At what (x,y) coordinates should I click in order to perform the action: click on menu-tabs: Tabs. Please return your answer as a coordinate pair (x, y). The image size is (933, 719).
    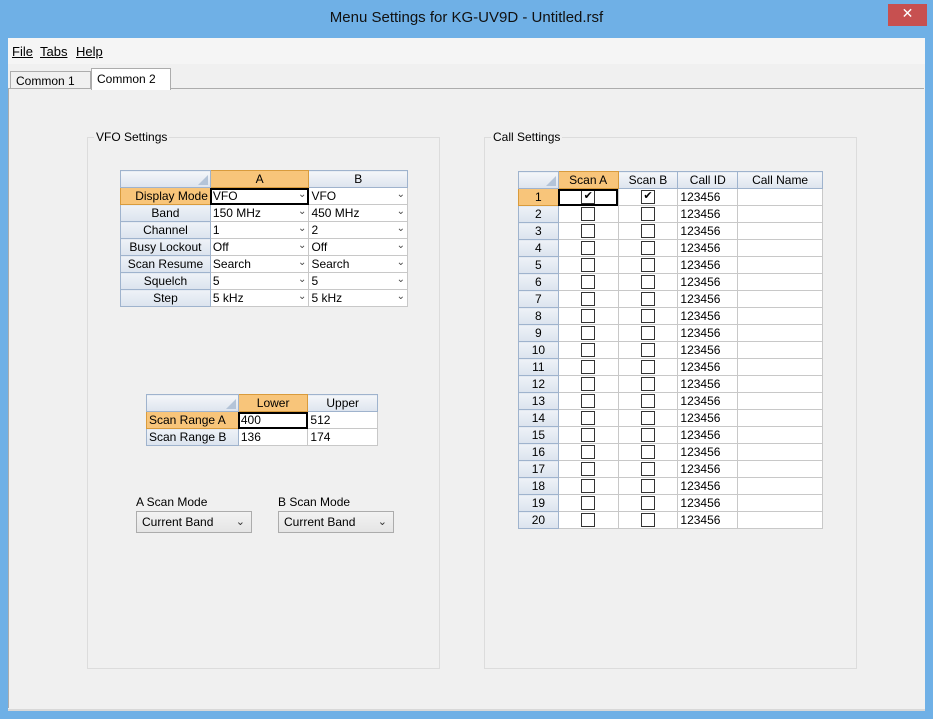
    Looking at the image, I should click on (53, 51).